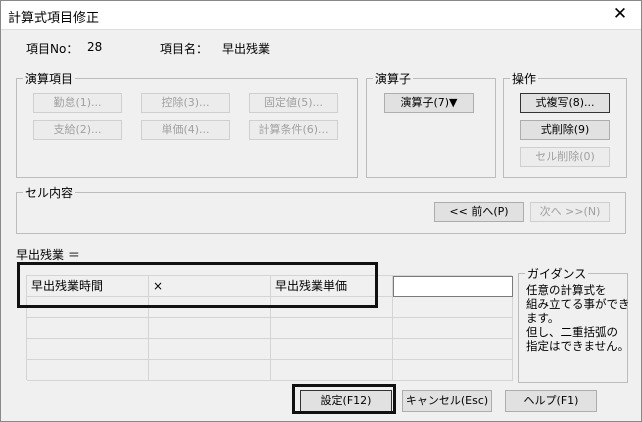 The image size is (642, 422). Describe the element at coordinates (210, 286) in the screenshot. I see `formula-cell-r1-c2: ×` at that location.